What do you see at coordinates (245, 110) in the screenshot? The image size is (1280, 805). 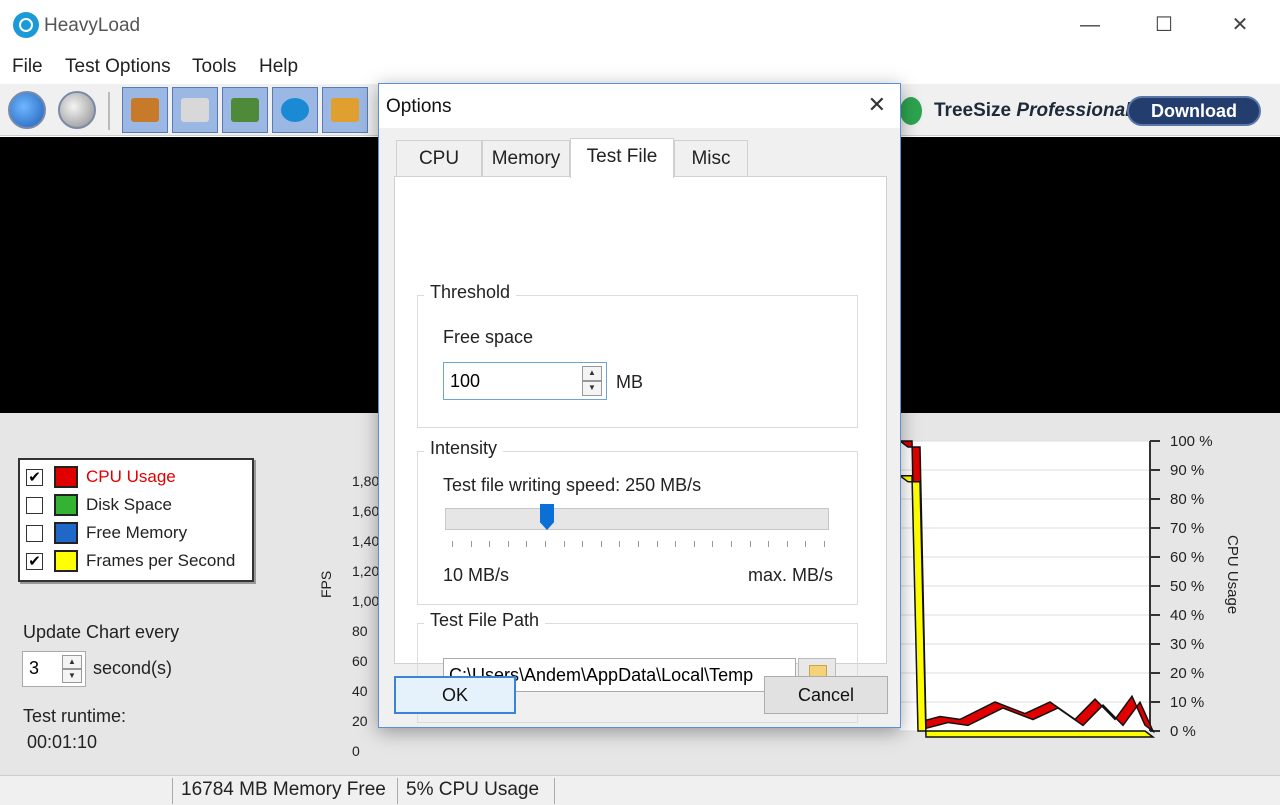 I see `memory-test-button` at bounding box center [245, 110].